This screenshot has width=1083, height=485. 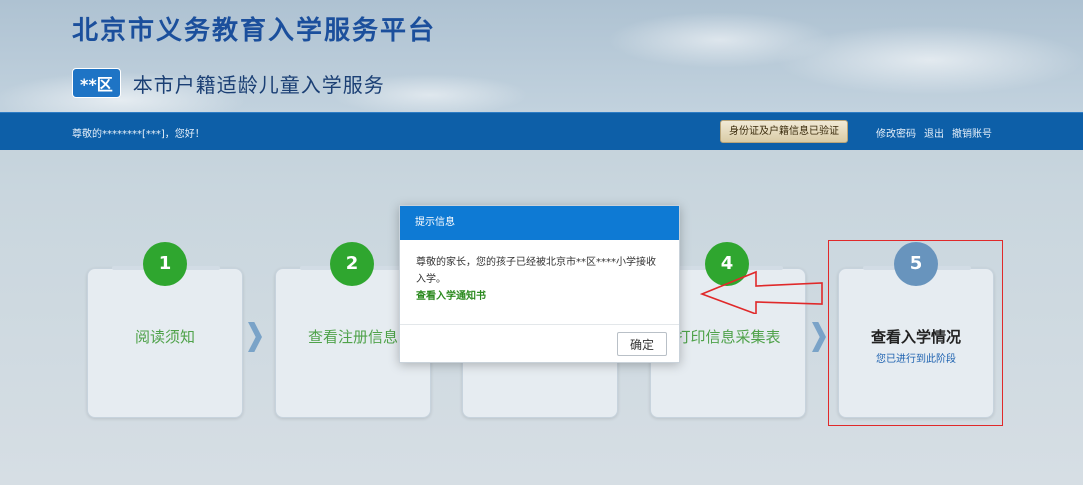 What do you see at coordinates (352, 264) in the screenshot?
I see `step-number-2: 2` at bounding box center [352, 264].